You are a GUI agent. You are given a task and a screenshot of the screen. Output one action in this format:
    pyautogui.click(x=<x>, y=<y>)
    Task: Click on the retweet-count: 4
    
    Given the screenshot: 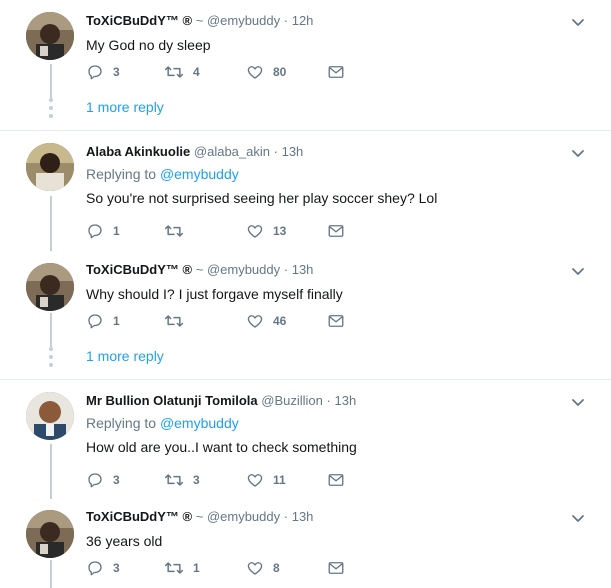 What is the action you would take?
    pyautogui.click(x=196, y=72)
    